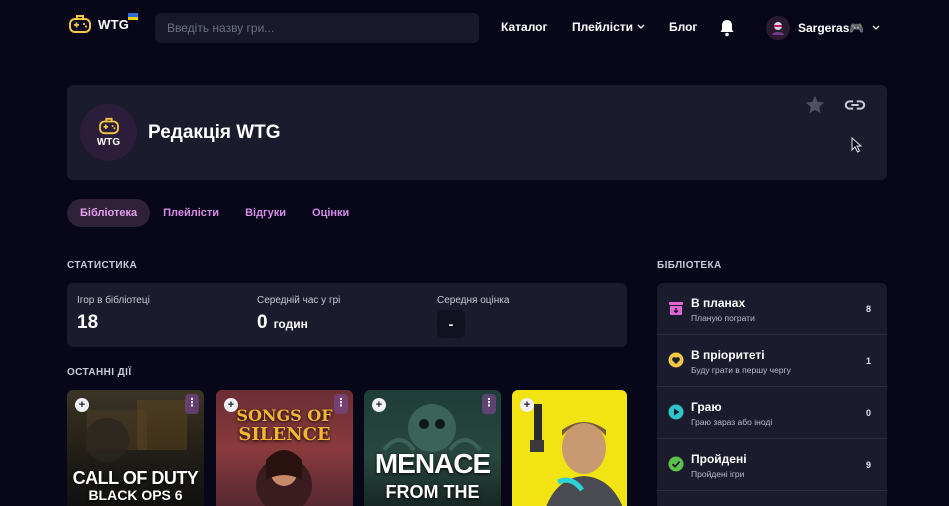  Describe the element at coordinates (868, 465) in the screenshot. I see `library-item-count: 9` at that location.